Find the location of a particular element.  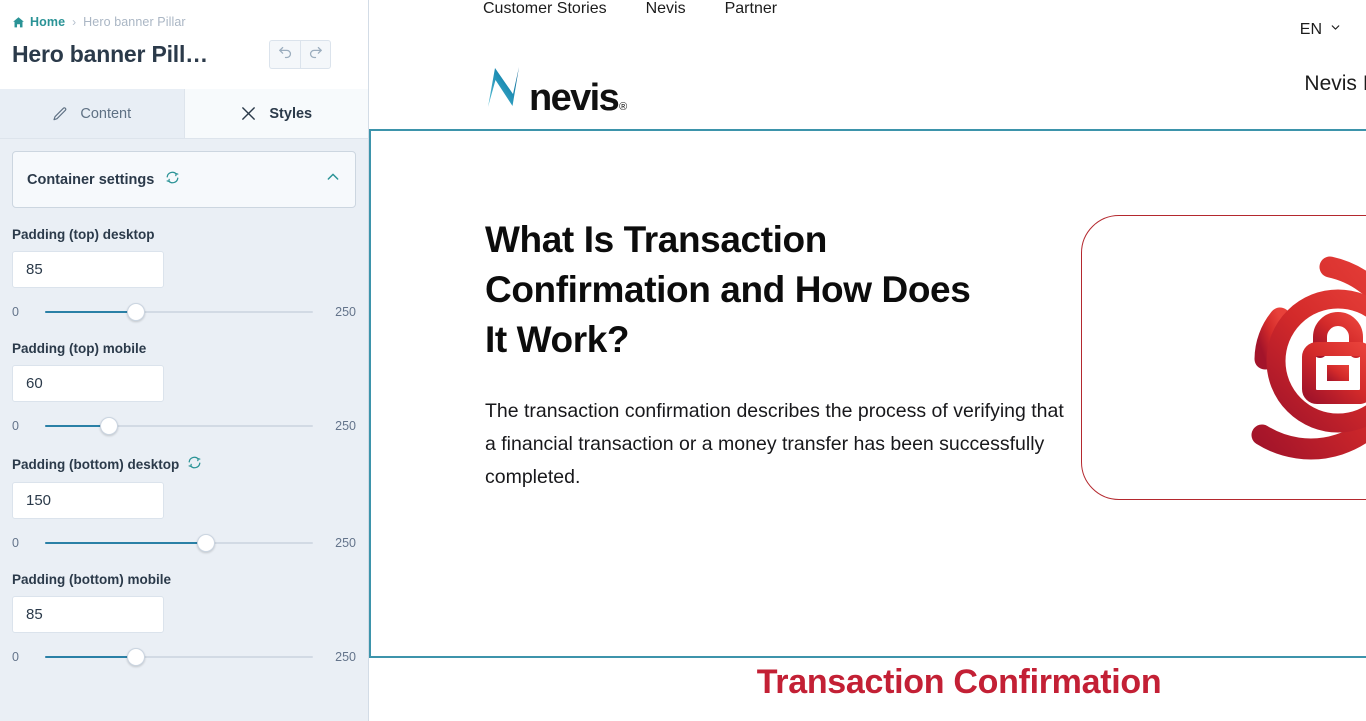

language-selector: EN is located at coordinates (1321, 30).